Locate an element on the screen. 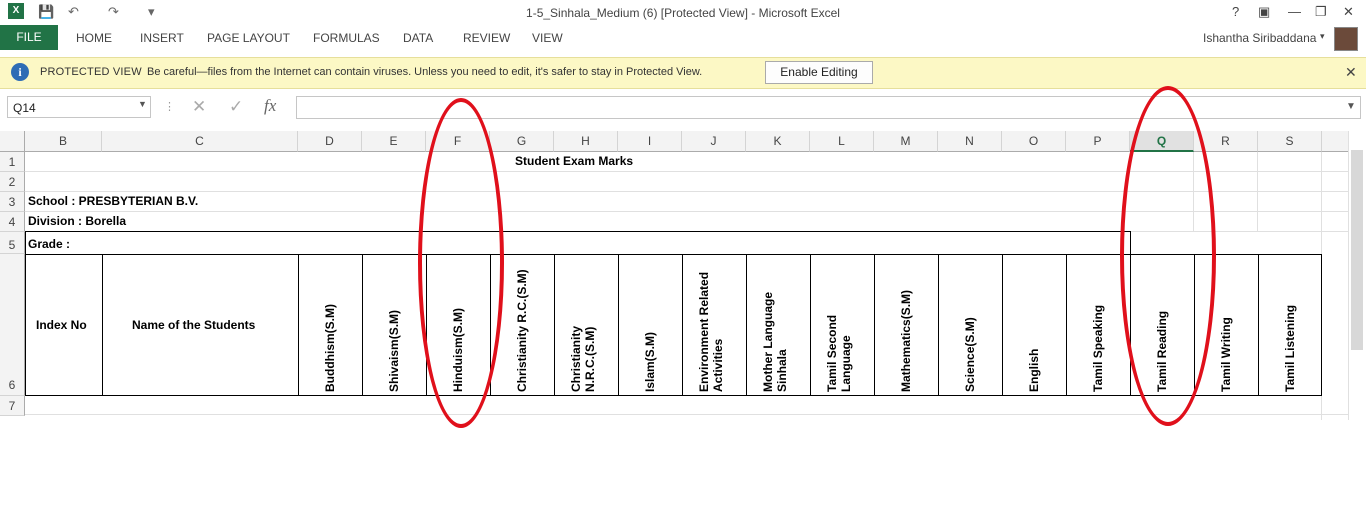 The width and height of the screenshot is (1366, 516). tab-data: DATA is located at coordinates (418, 38).